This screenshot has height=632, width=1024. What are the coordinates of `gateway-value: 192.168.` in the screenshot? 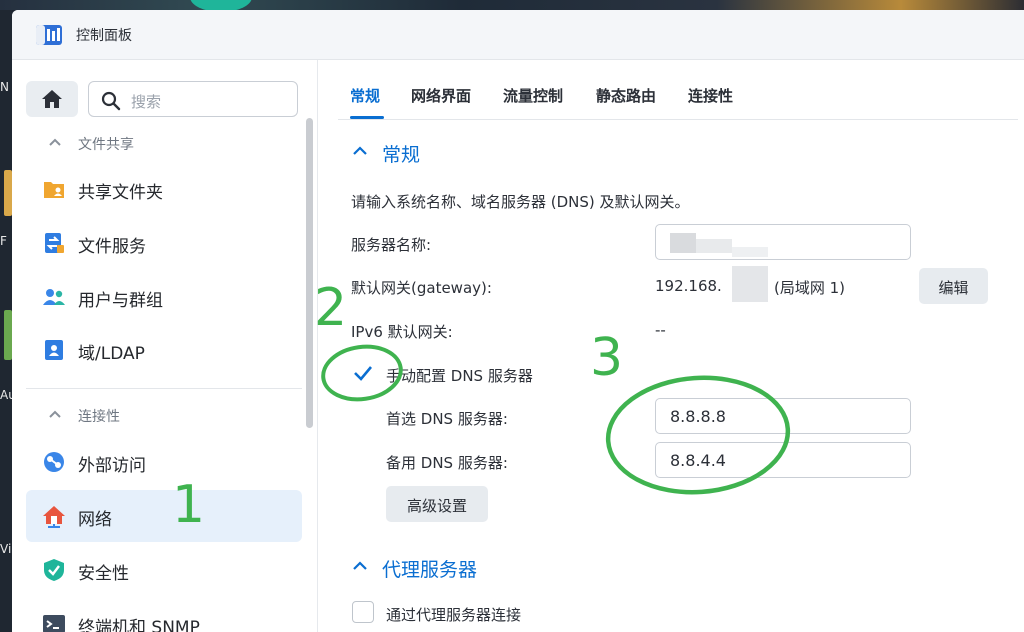 It's located at (688, 286).